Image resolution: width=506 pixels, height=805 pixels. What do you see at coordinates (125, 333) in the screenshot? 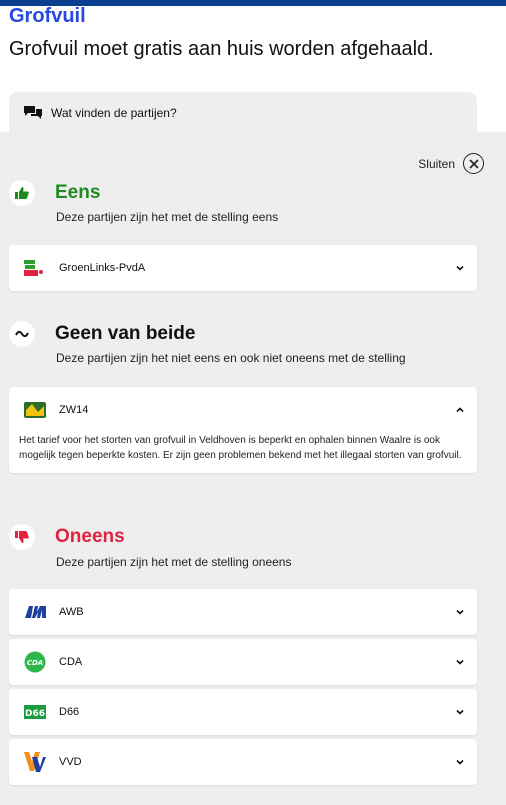
I see `section-neutral-title: Geen van beide` at bounding box center [125, 333].